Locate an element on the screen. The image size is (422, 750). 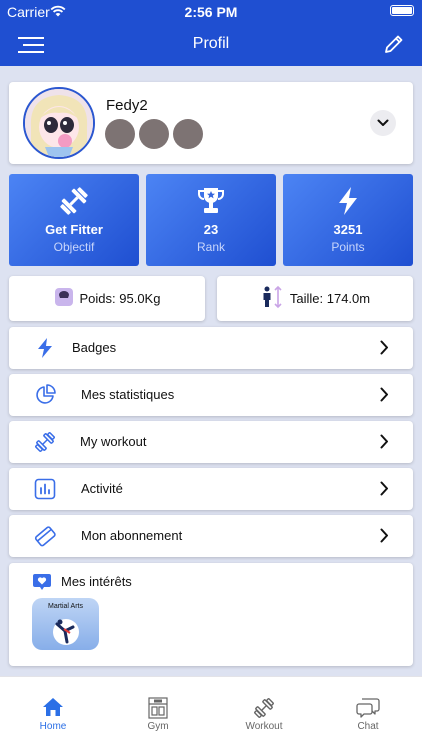
menu-item-label: My workout is located at coordinates (113, 441).